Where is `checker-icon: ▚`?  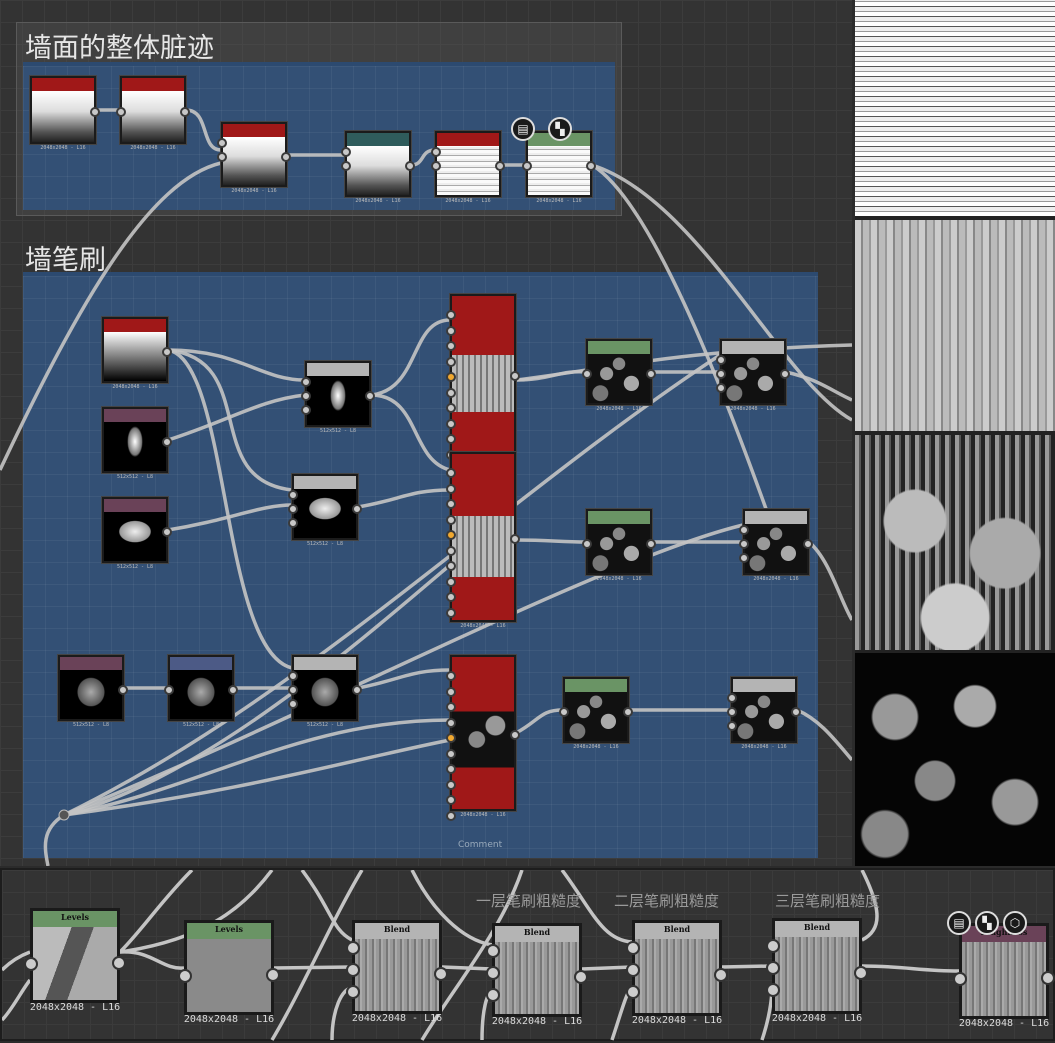 checker-icon: ▚ is located at coordinates (987, 923).